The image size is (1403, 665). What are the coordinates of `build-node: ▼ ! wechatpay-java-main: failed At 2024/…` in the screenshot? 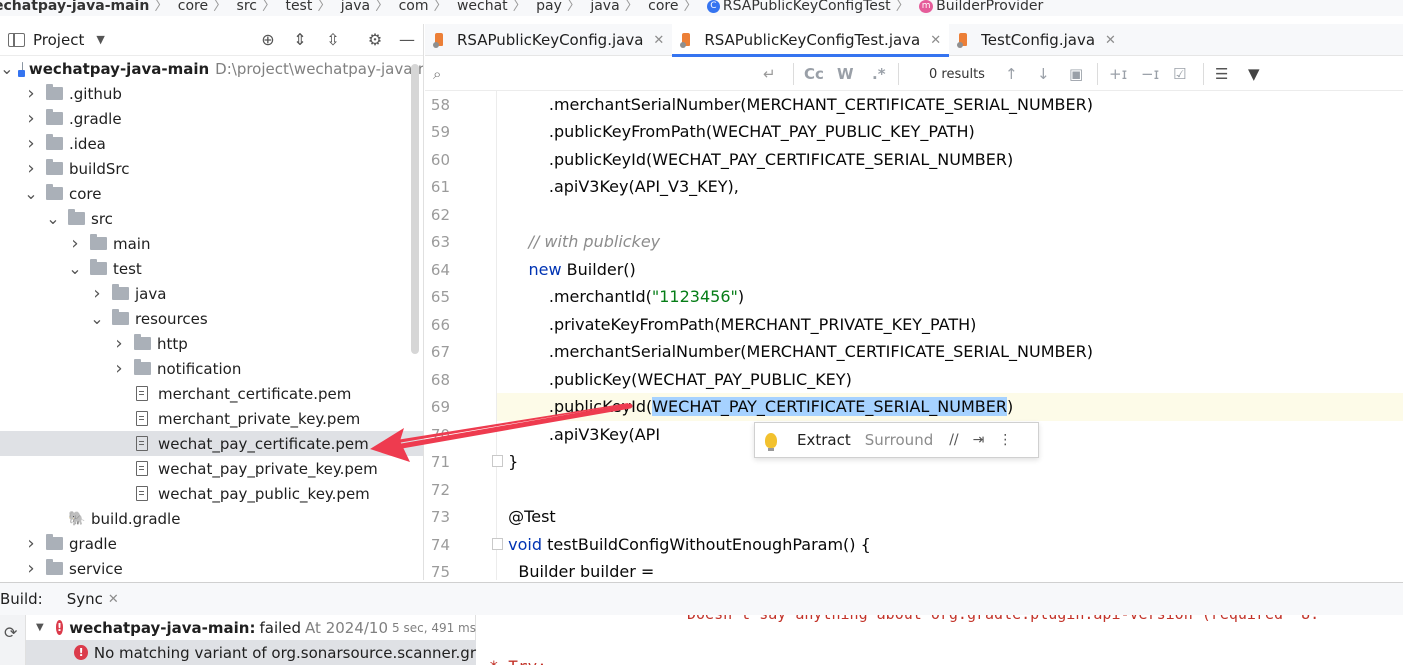 It's located at (251, 627).